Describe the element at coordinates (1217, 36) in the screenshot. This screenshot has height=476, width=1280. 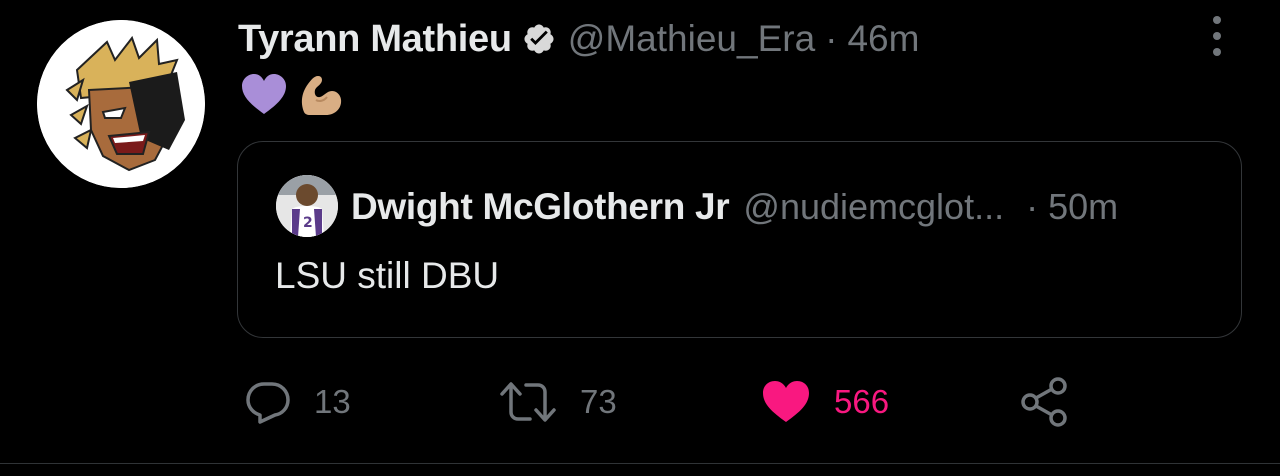
I see `more-options-icon` at that location.